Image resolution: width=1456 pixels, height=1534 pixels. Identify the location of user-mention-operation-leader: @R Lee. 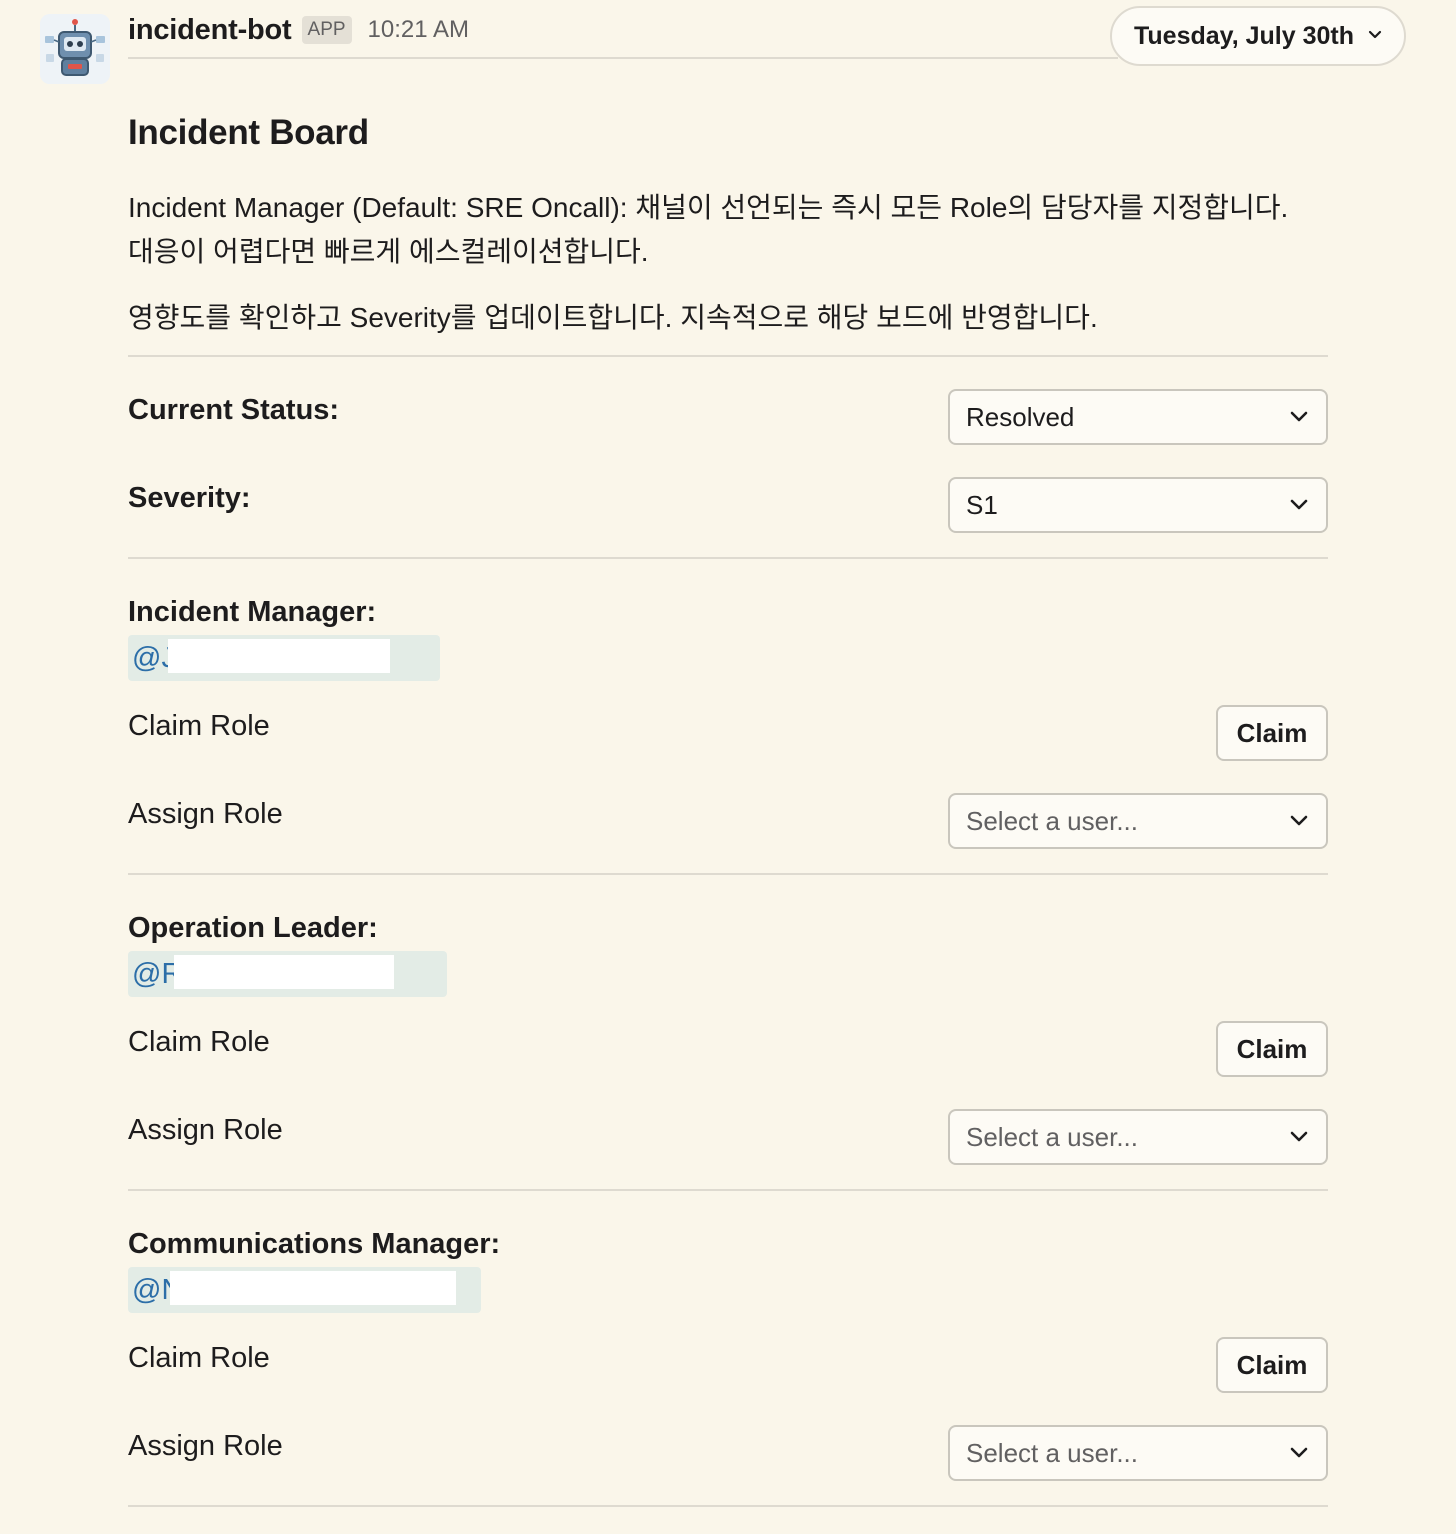
(287, 974).